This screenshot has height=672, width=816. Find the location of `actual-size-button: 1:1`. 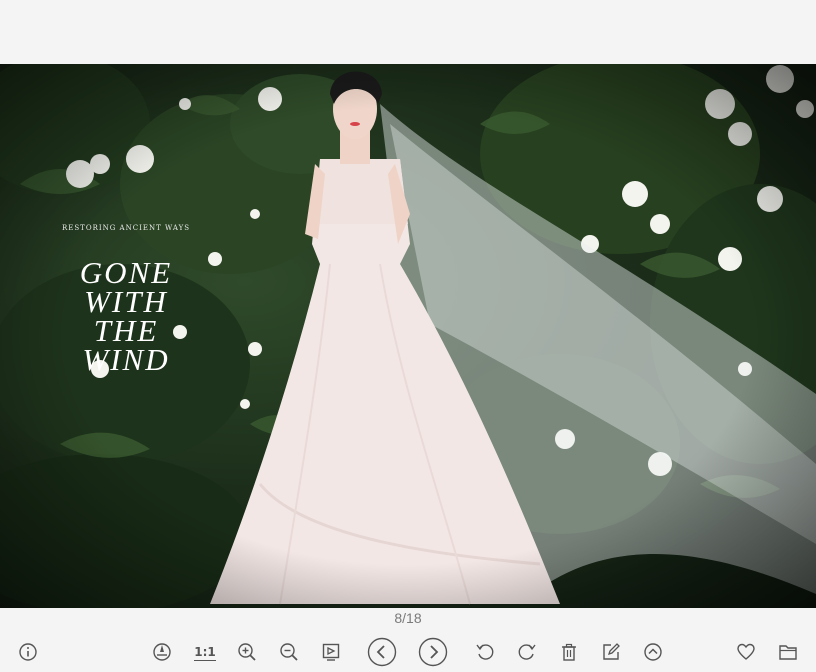

actual-size-button: 1:1 is located at coordinates (205, 652).